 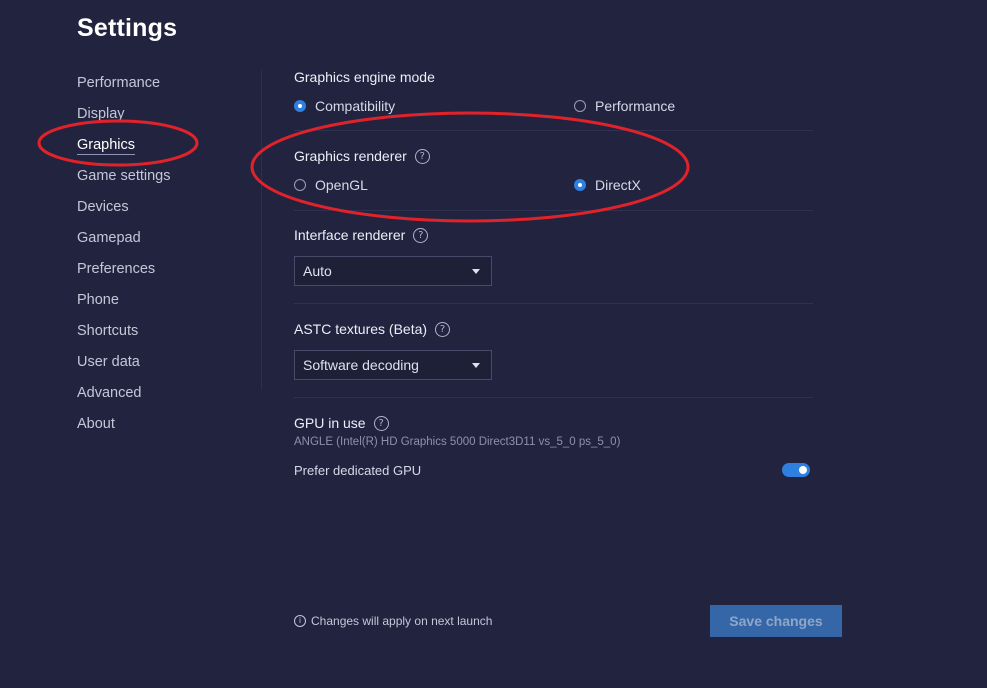 I want to click on sidebar-divider, so click(x=261, y=230).